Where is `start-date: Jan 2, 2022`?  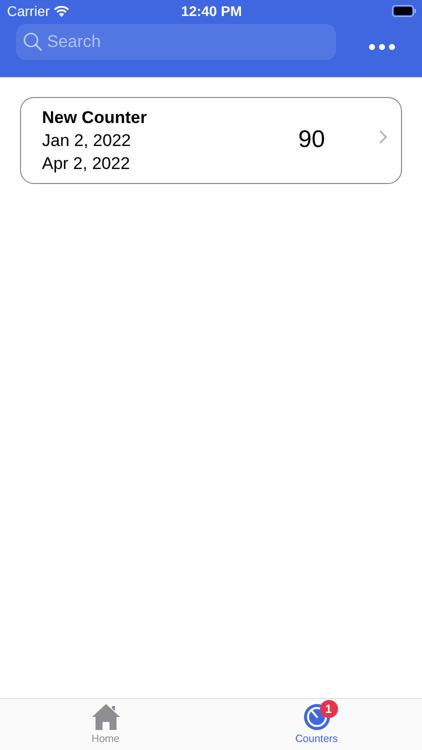
start-date: Jan 2, 2022 is located at coordinates (87, 140).